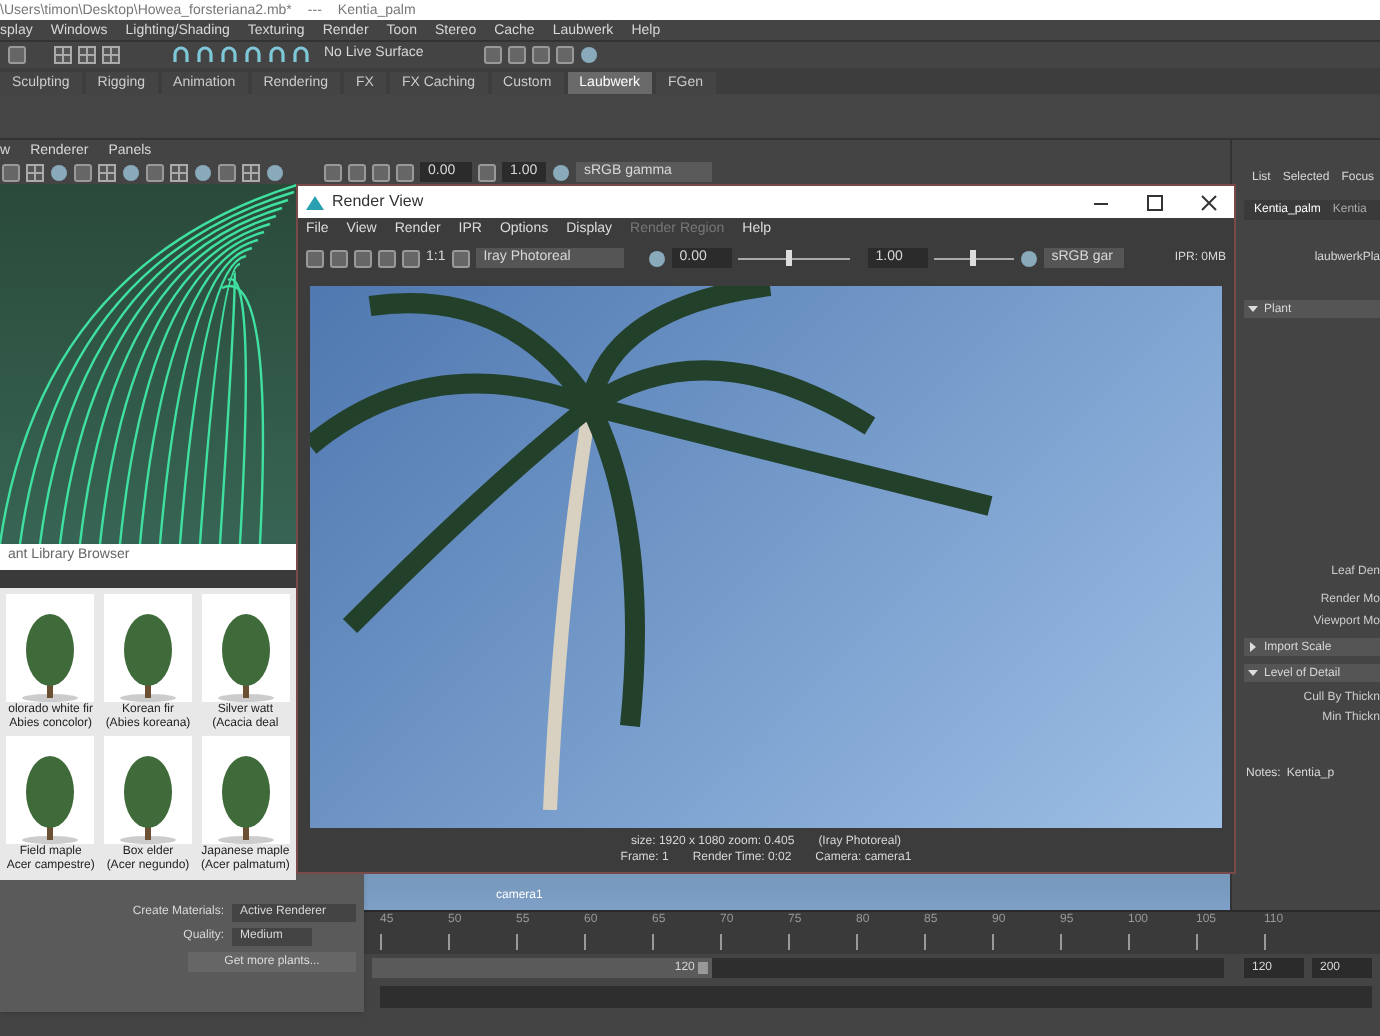 The width and height of the screenshot is (1380, 1036). I want to click on range-slider-fill, so click(542, 968).